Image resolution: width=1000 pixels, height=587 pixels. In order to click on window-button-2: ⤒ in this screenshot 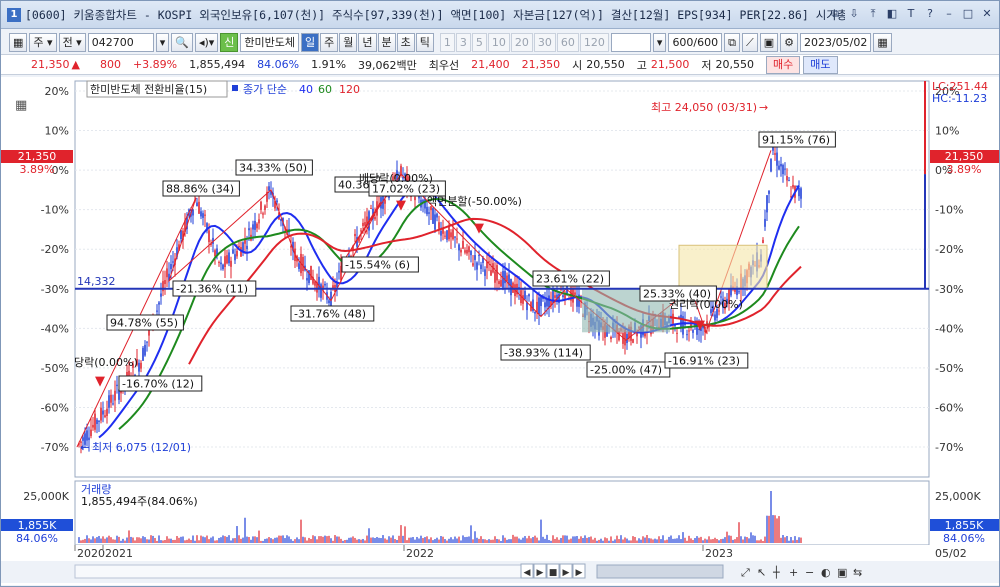, I will do `click(873, 14)`.